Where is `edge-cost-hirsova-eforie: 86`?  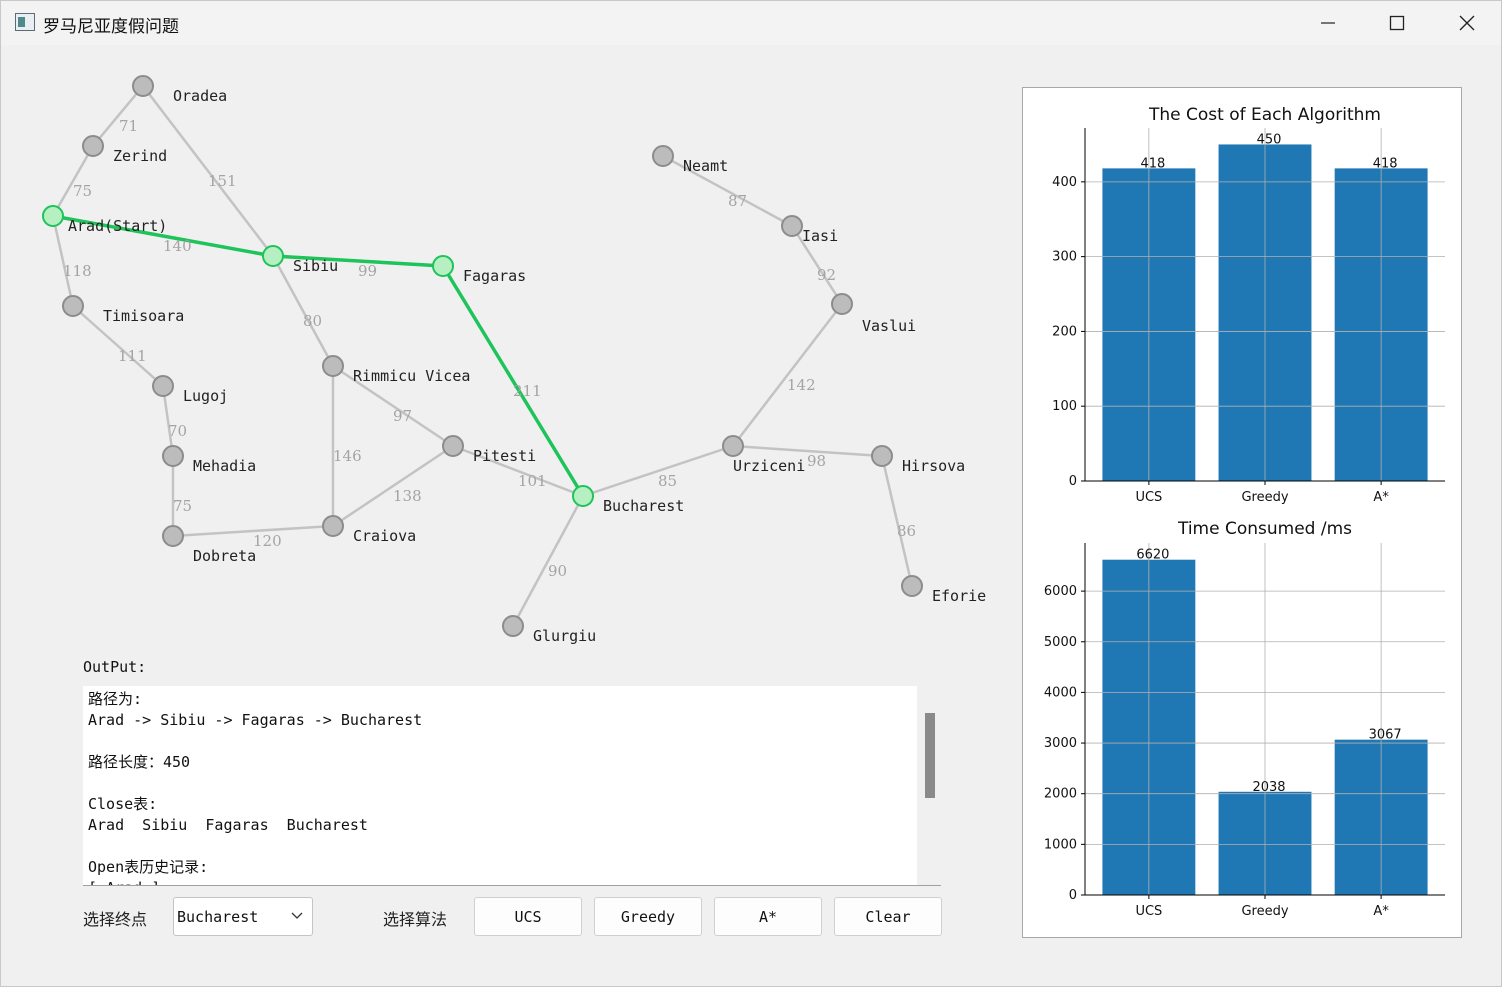
edge-cost-hirsova-eforie: 86 is located at coordinates (906, 531).